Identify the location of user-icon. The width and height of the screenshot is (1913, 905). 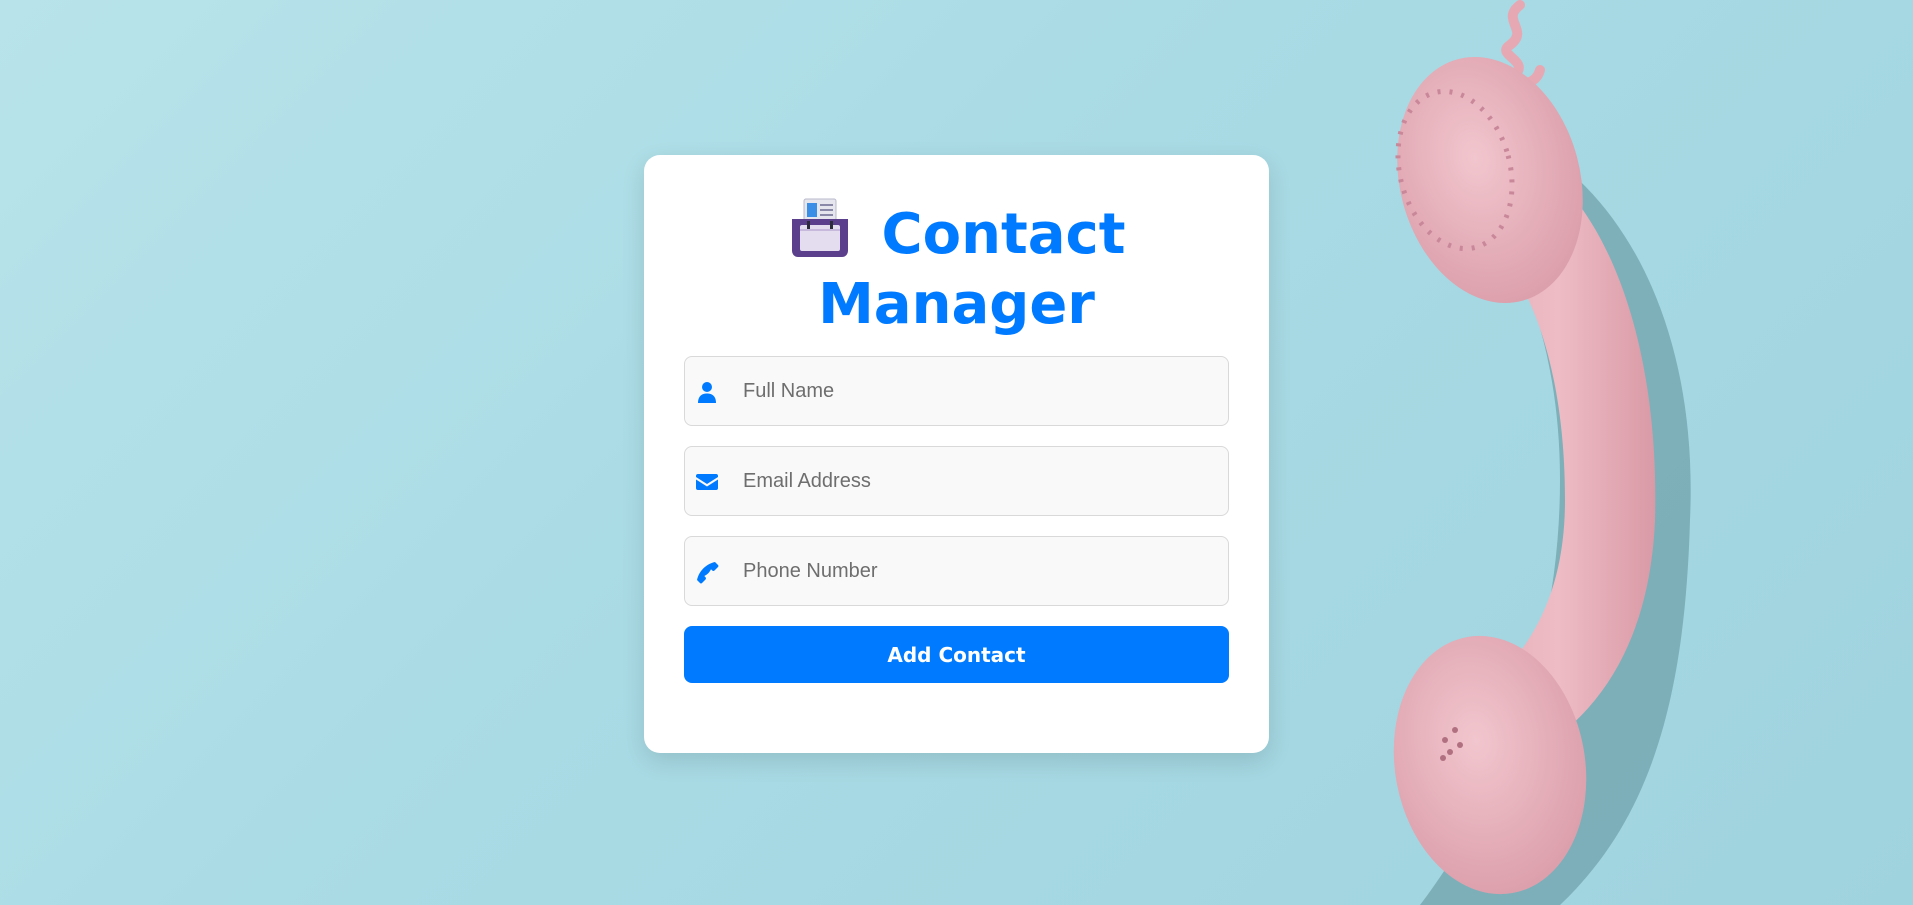
(707, 392).